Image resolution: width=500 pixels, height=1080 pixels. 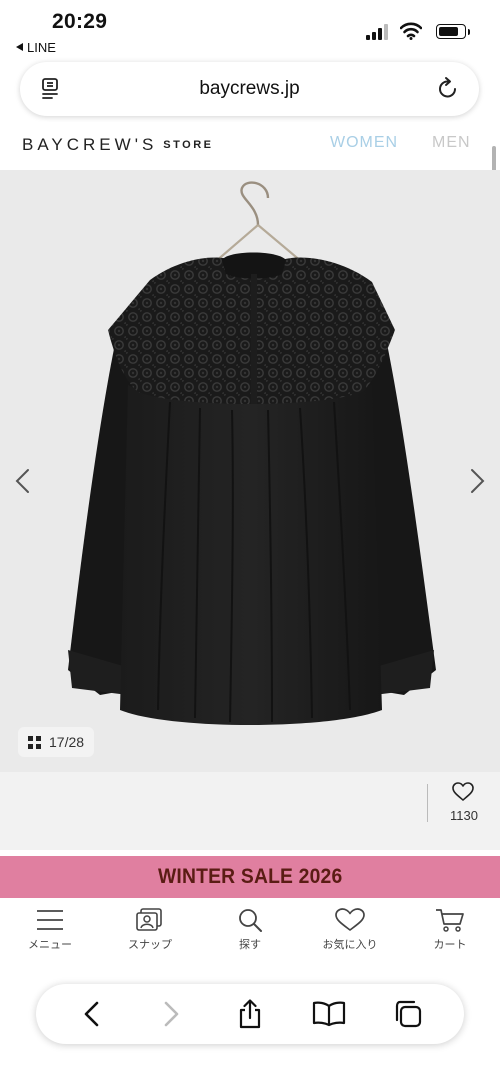 I want to click on share-button, so click(x=250, y=1014).